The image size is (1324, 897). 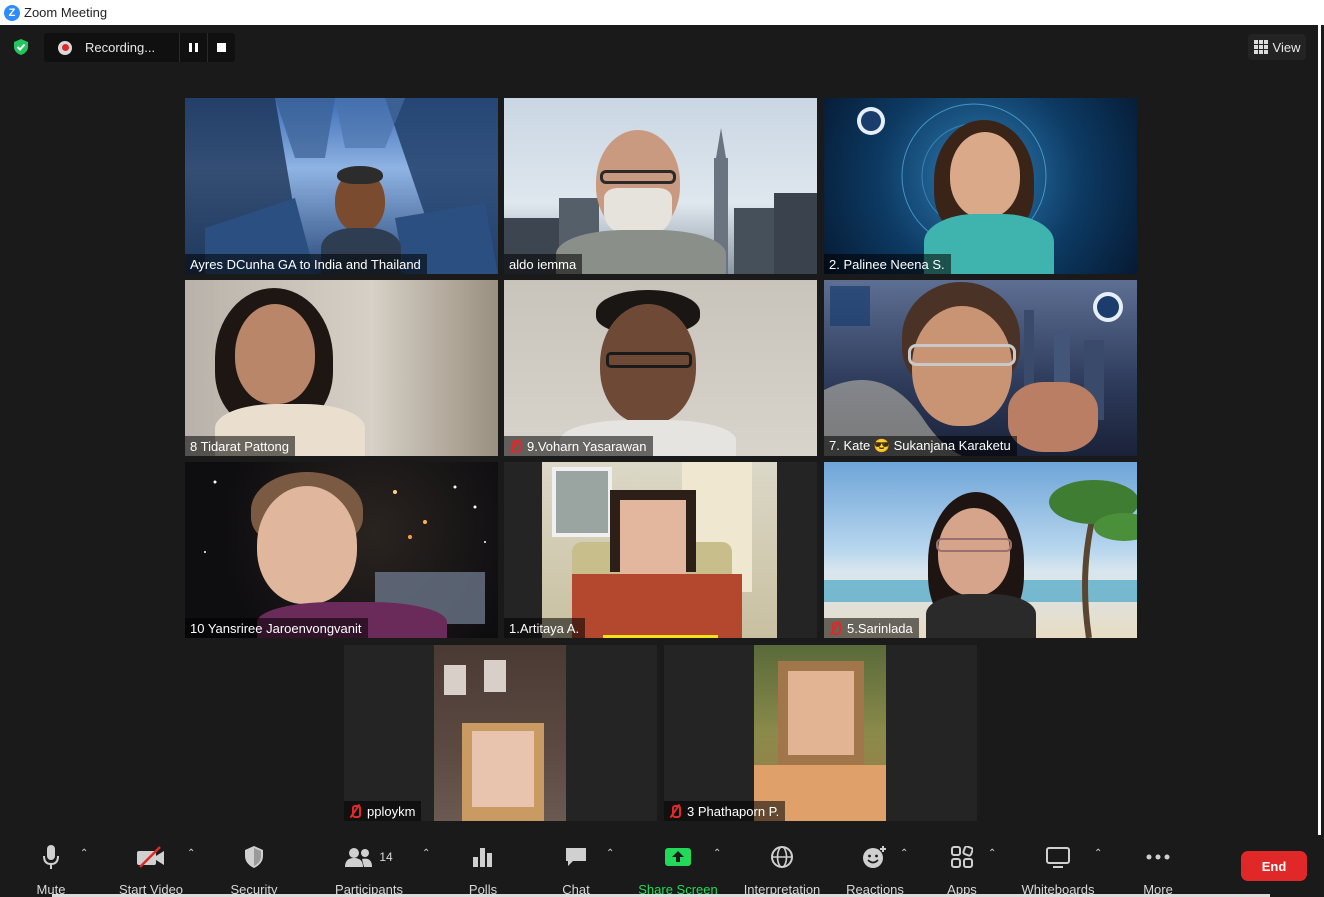 What do you see at coordinates (962, 857) in the screenshot?
I see `apps-icon` at bounding box center [962, 857].